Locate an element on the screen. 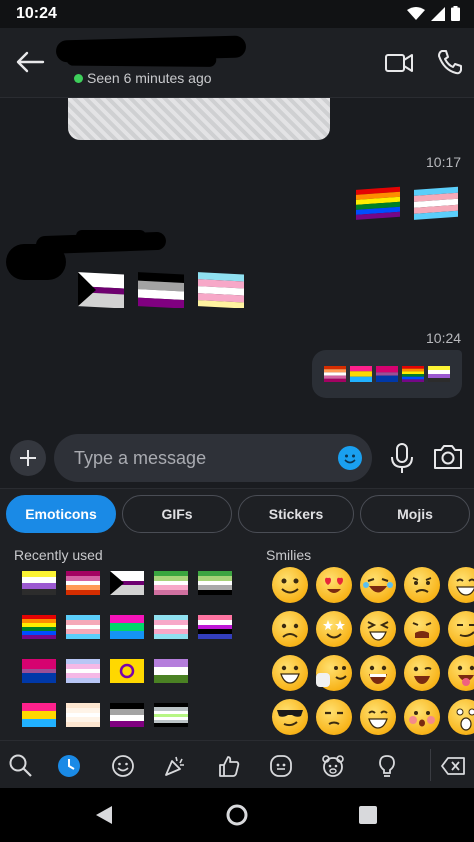 Image resolution: width=474 pixels, height=842 pixels. lesbian-flag-icon is located at coordinates (83, 583).